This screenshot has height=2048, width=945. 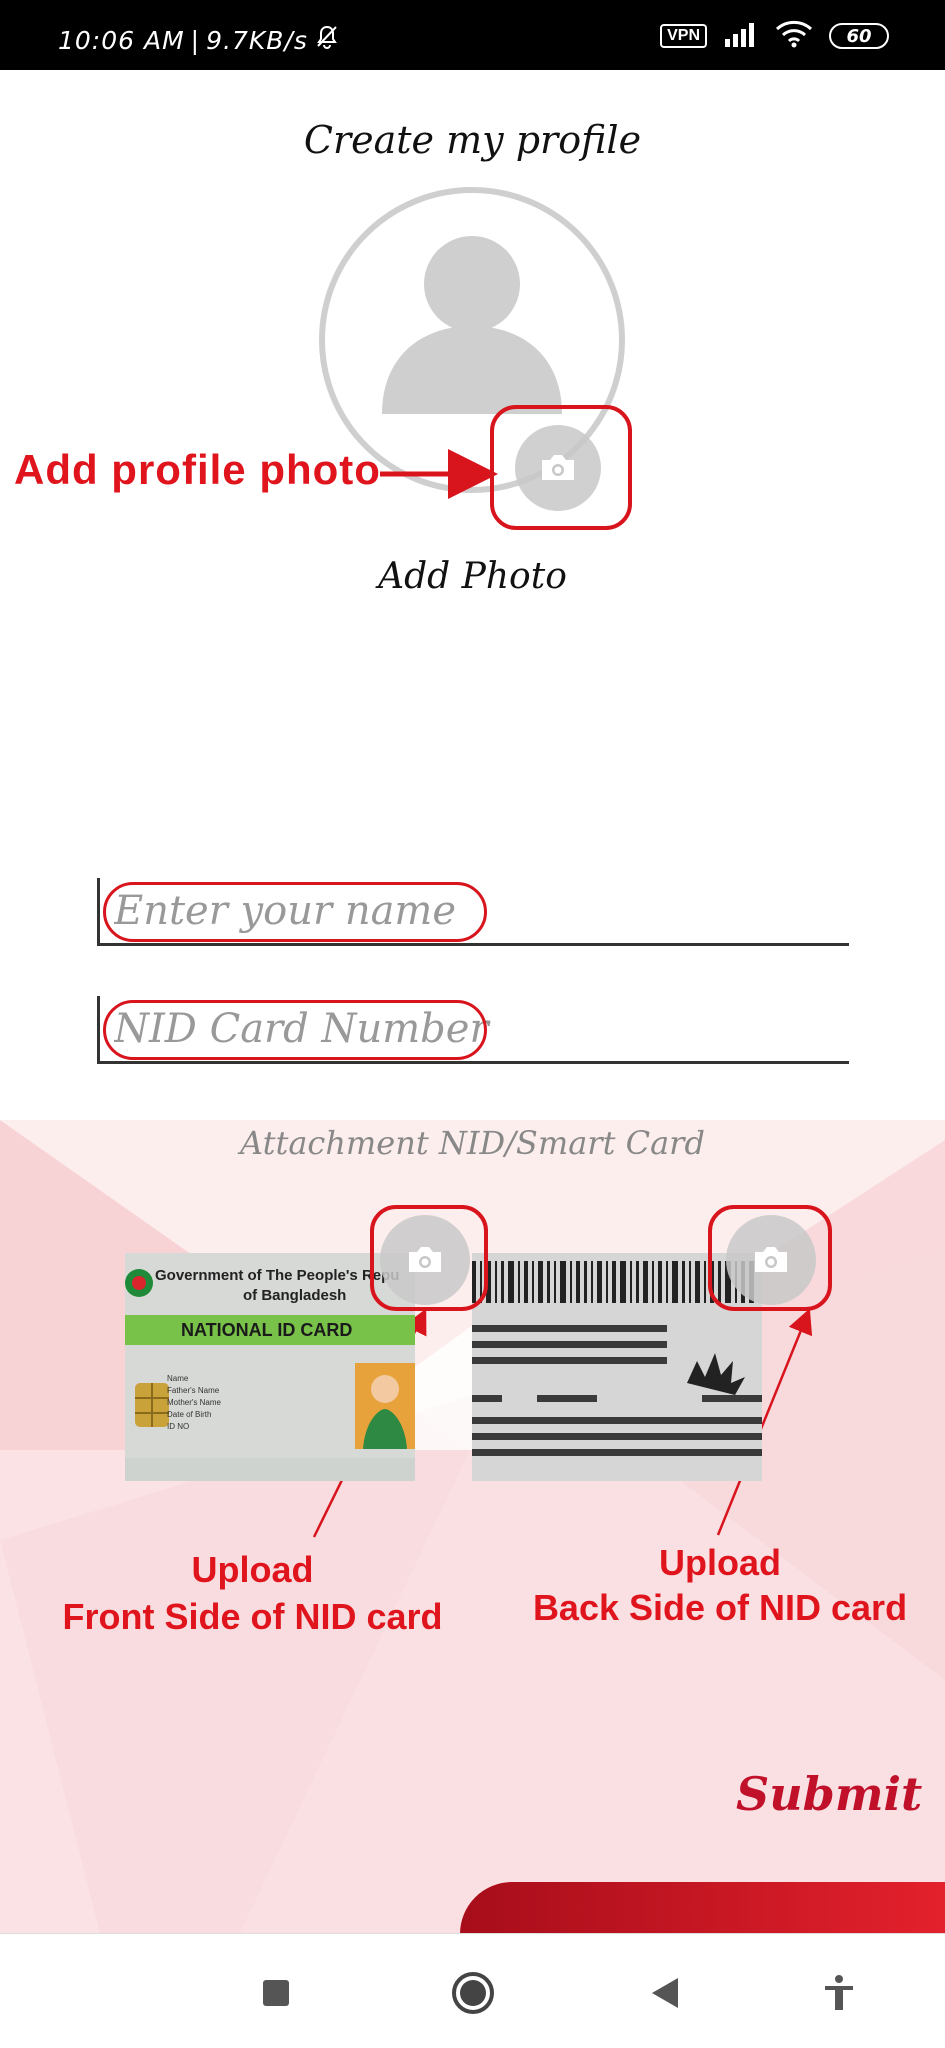 I want to click on accessibility-icon, so click(x=839, y=1992).